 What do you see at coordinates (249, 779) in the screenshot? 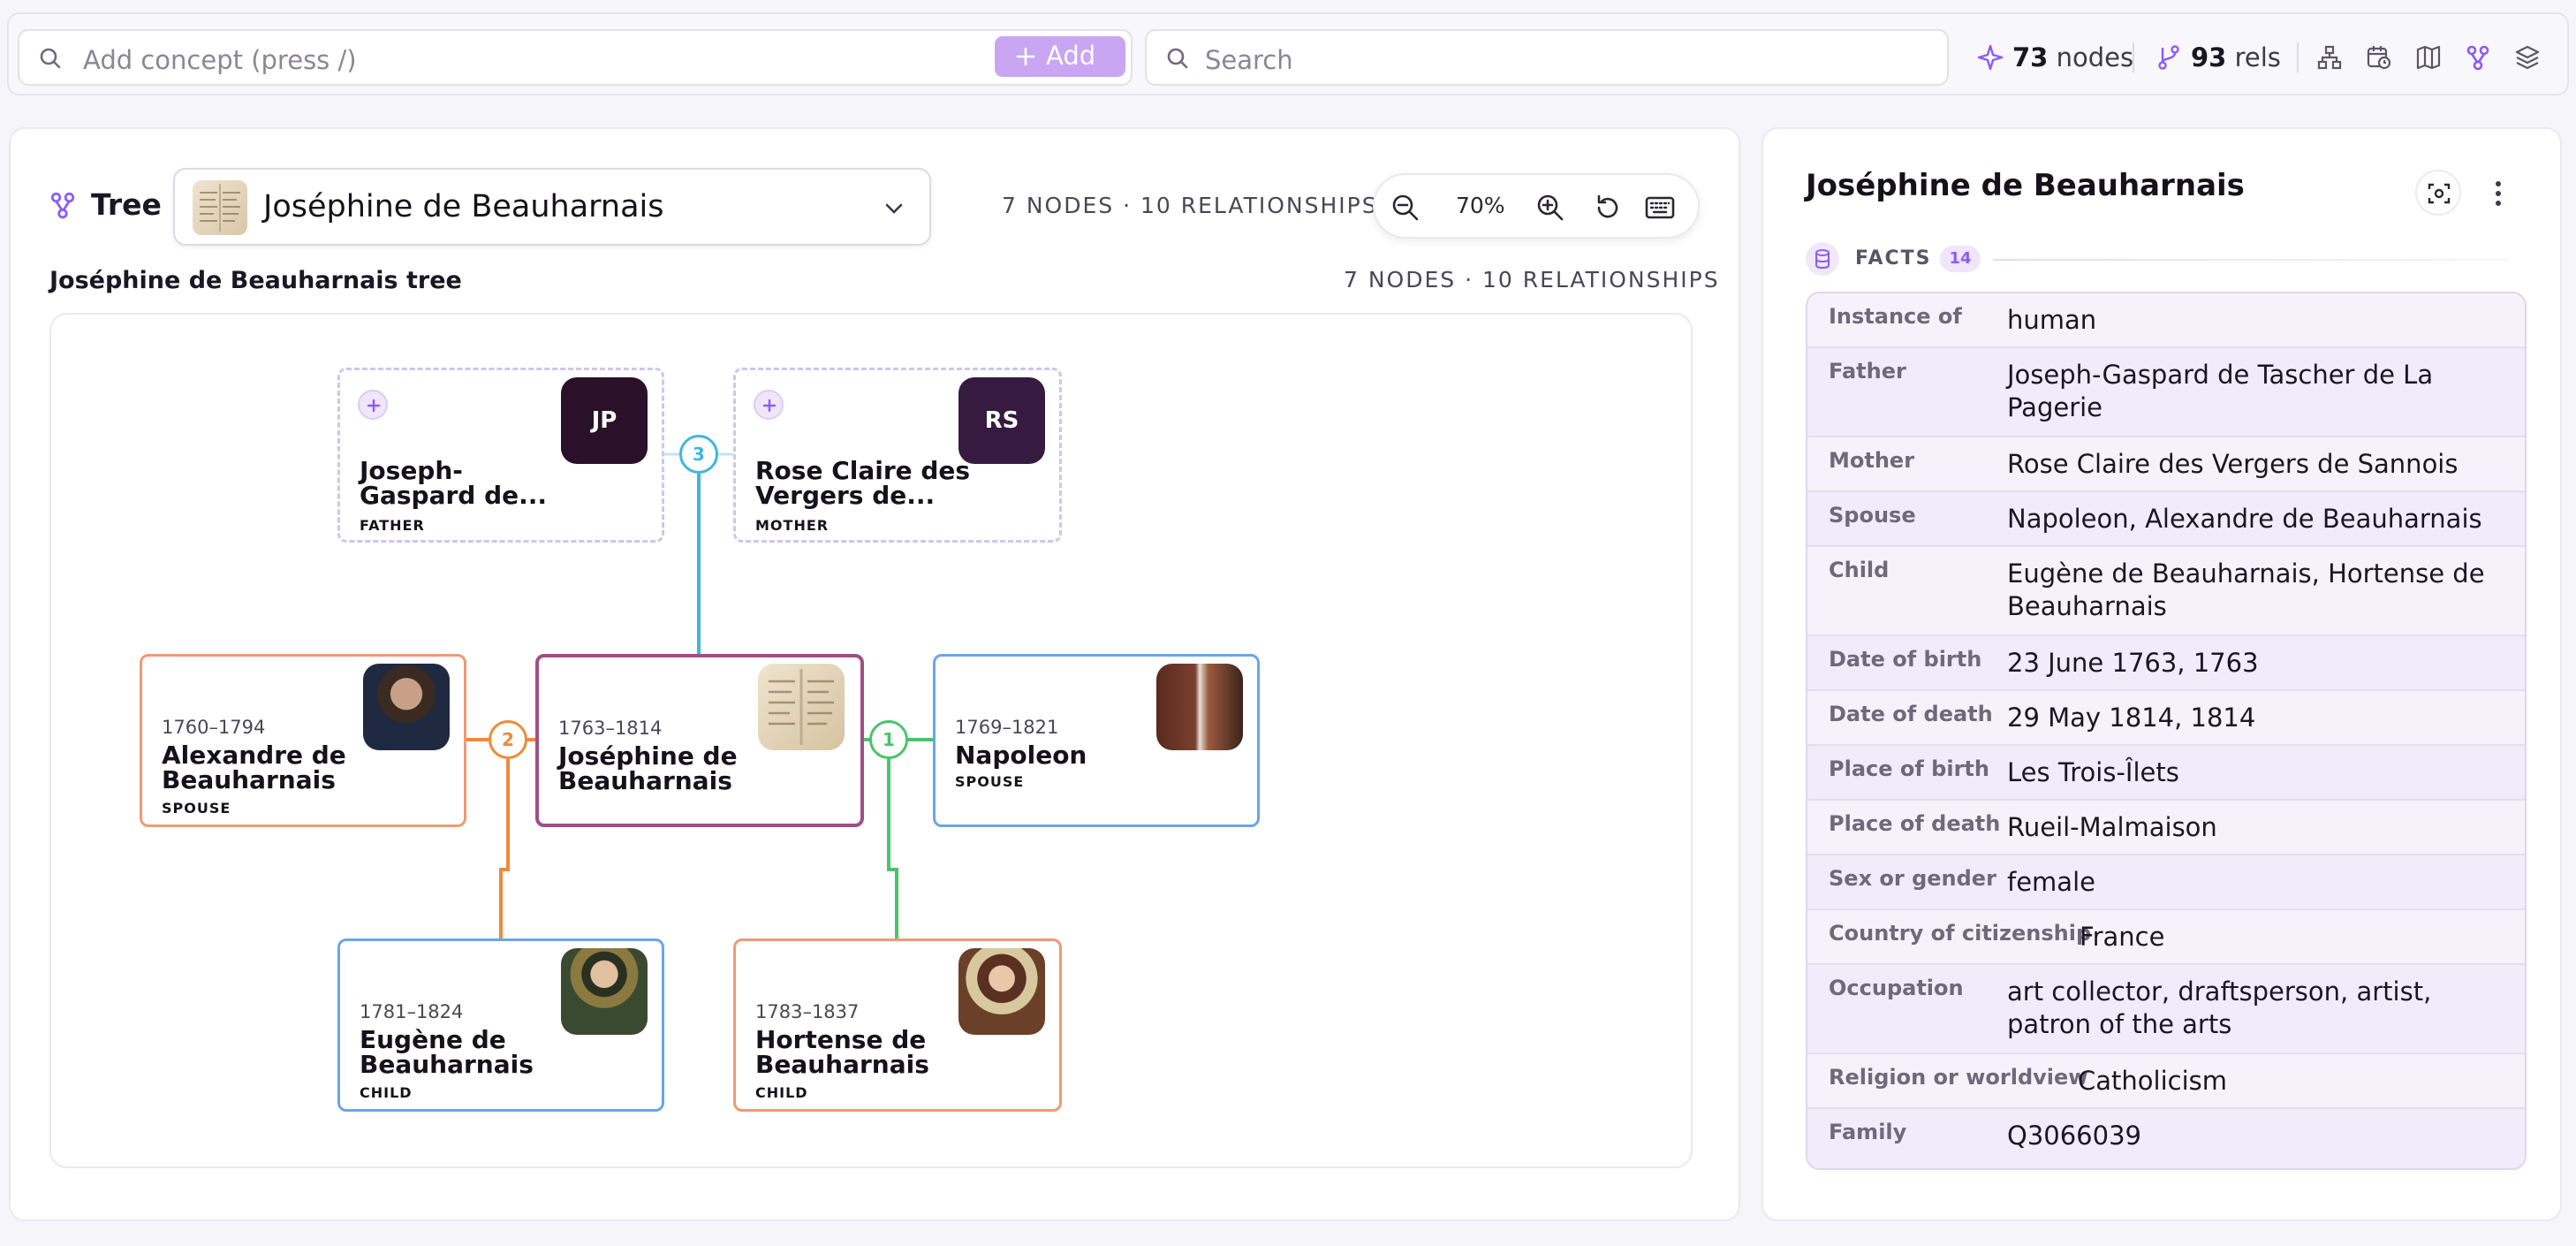
I see `spouse-name-line2: Beauharnais` at bounding box center [249, 779].